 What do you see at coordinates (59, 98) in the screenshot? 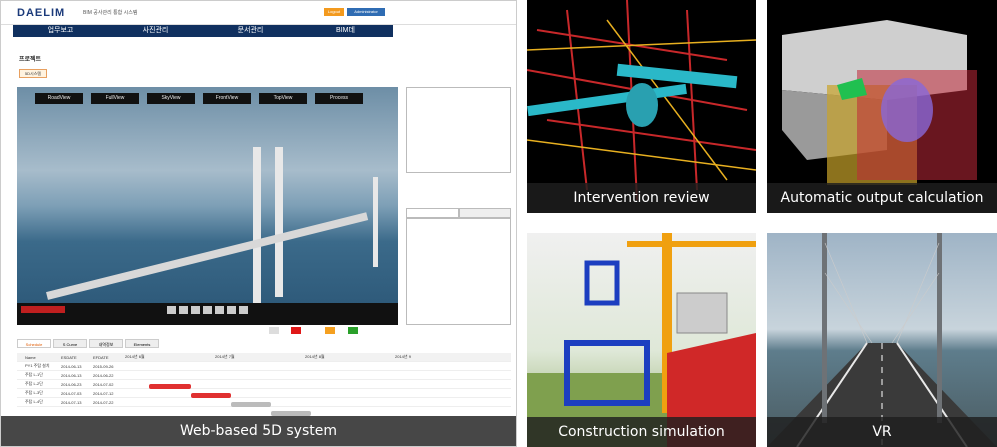
I see `roadview-button: RoadView` at bounding box center [59, 98].